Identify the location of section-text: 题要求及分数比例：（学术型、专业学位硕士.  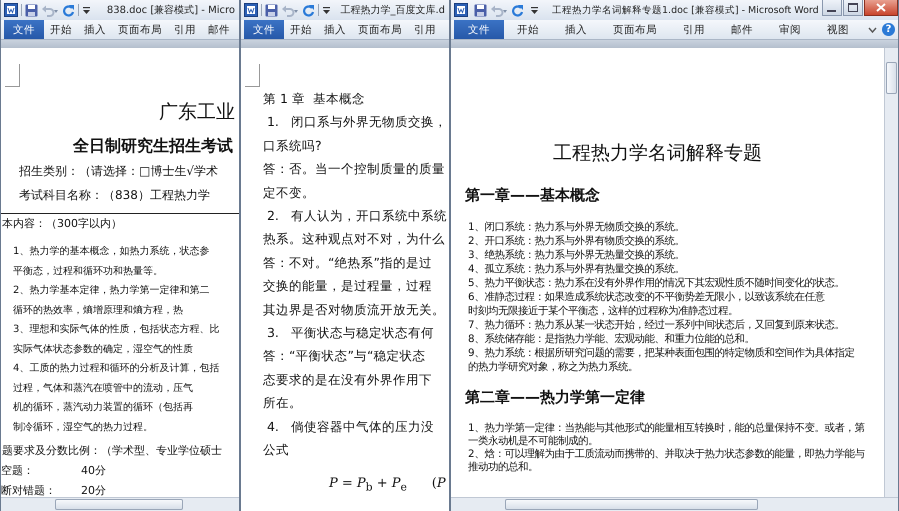
(112, 451).